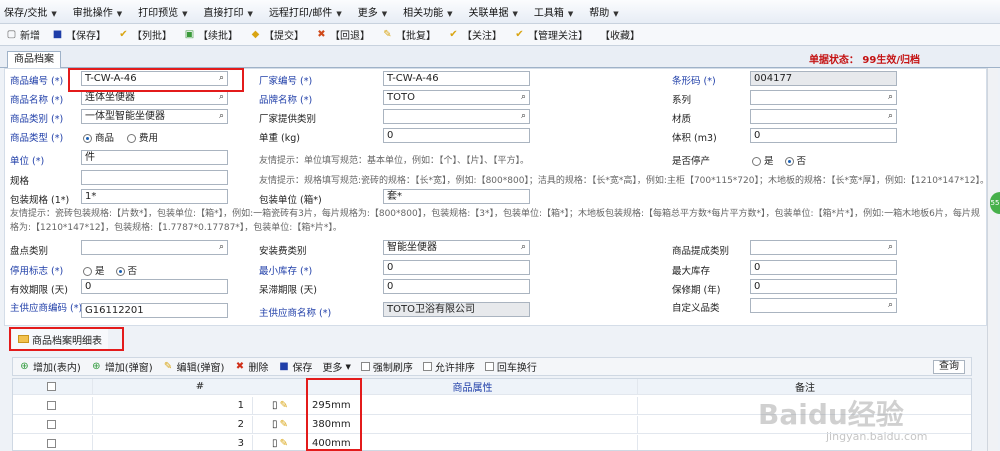 The image size is (1000, 451). What do you see at coordinates (194, 366) in the screenshot?
I see `edit-popup-button: ✎ 编辑(弹窗)` at bounding box center [194, 366].